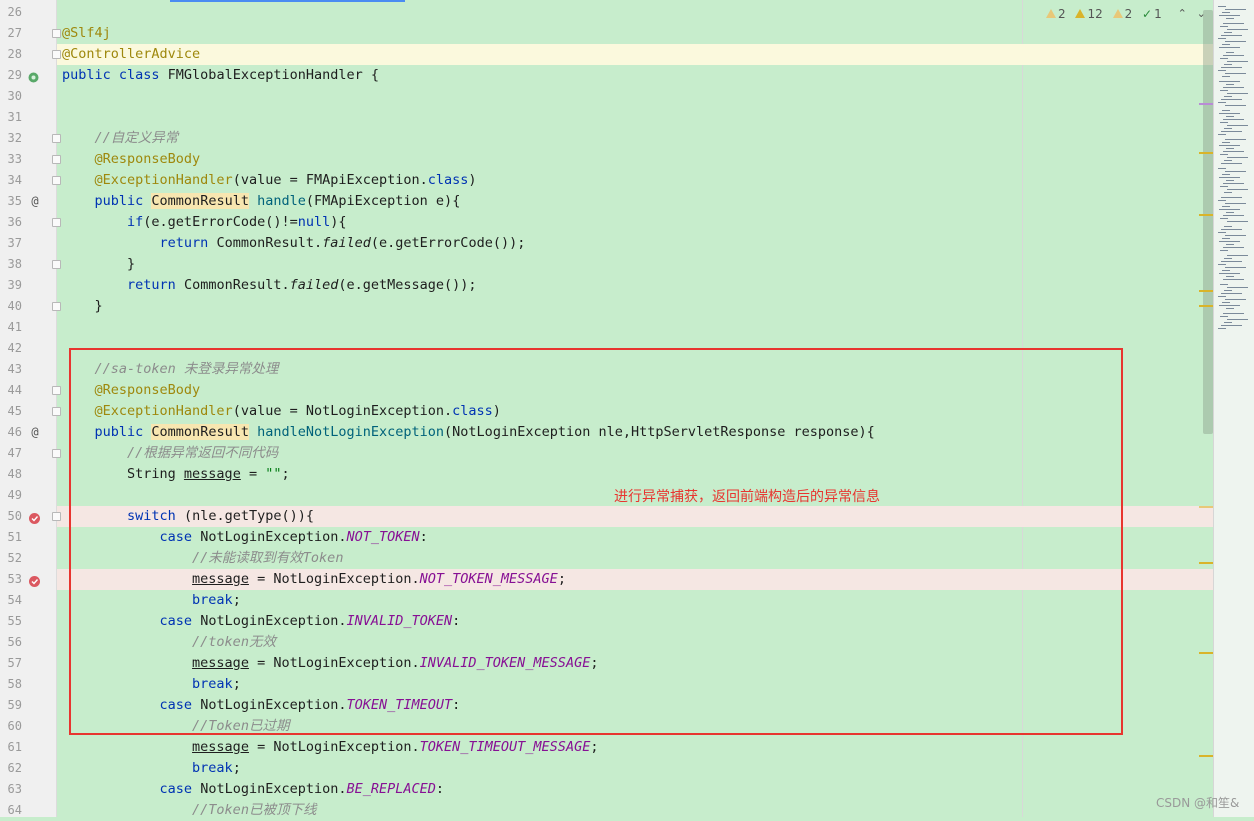 Image resolution: width=1254 pixels, height=821 pixels. What do you see at coordinates (1152, 13) in the screenshot?
I see `passed-counter: ✓1` at bounding box center [1152, 13].